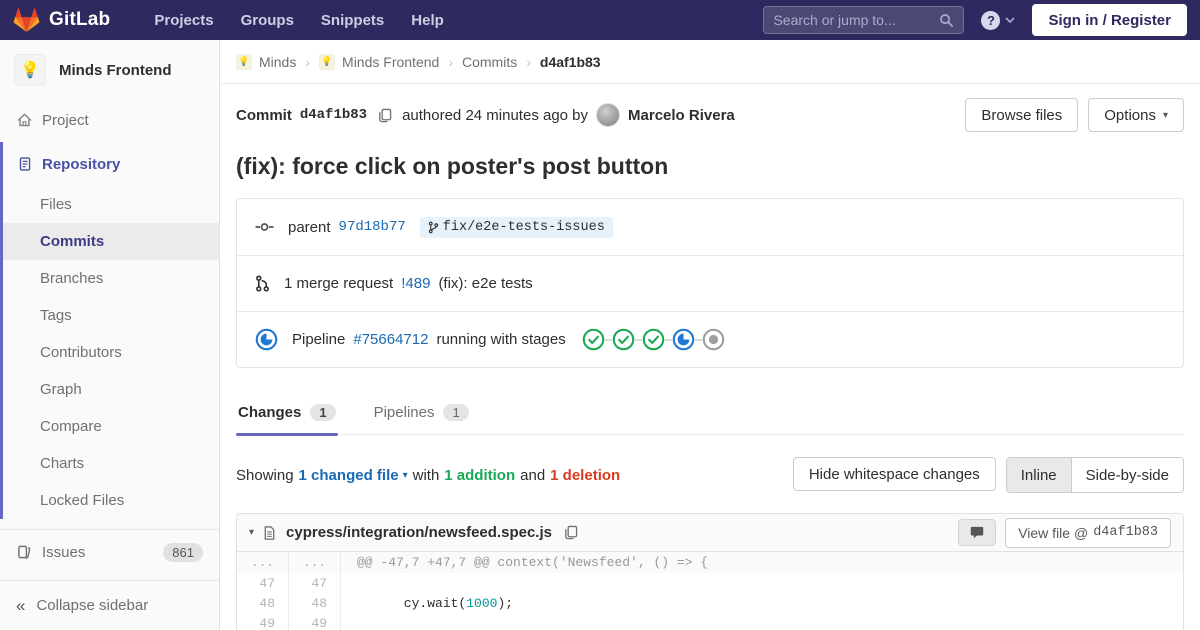 This screenshot has width=1200, height=630. I want to click on new-line-number: 47, so click(315, 583).